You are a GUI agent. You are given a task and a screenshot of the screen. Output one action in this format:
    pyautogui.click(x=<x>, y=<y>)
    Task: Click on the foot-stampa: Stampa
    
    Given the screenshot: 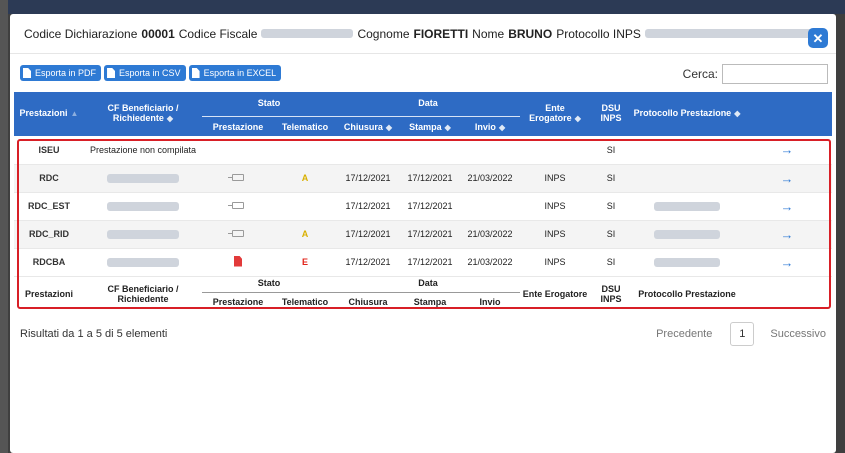 What is the action you would take?
    pyautogui.click(x=430, y=302)
    